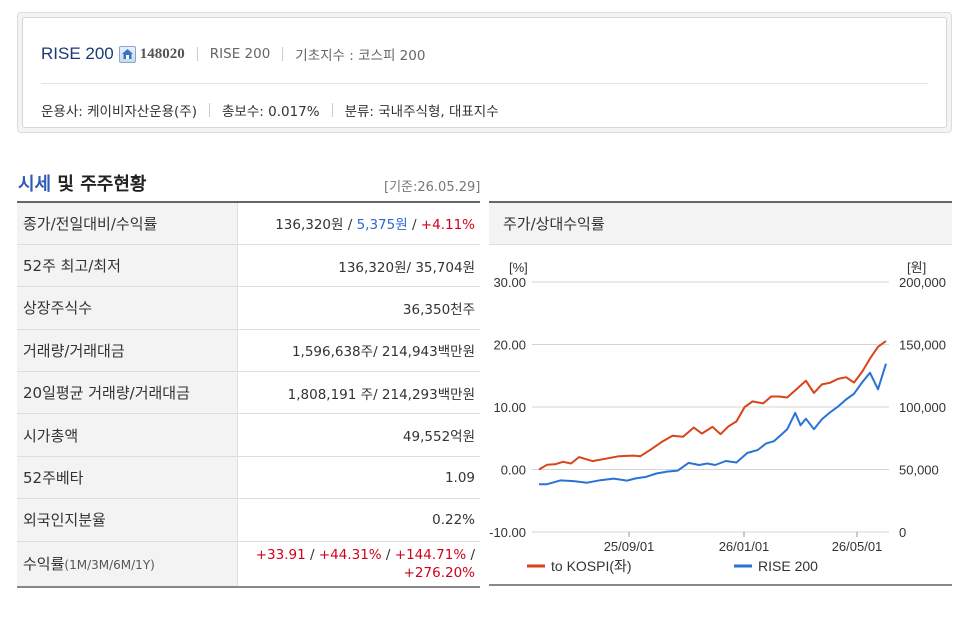 The image size is (979, 620). Describe the element at coordinates (127, 350) in the screenshot. I see `row-label: 거래량/거래대금` at that location.